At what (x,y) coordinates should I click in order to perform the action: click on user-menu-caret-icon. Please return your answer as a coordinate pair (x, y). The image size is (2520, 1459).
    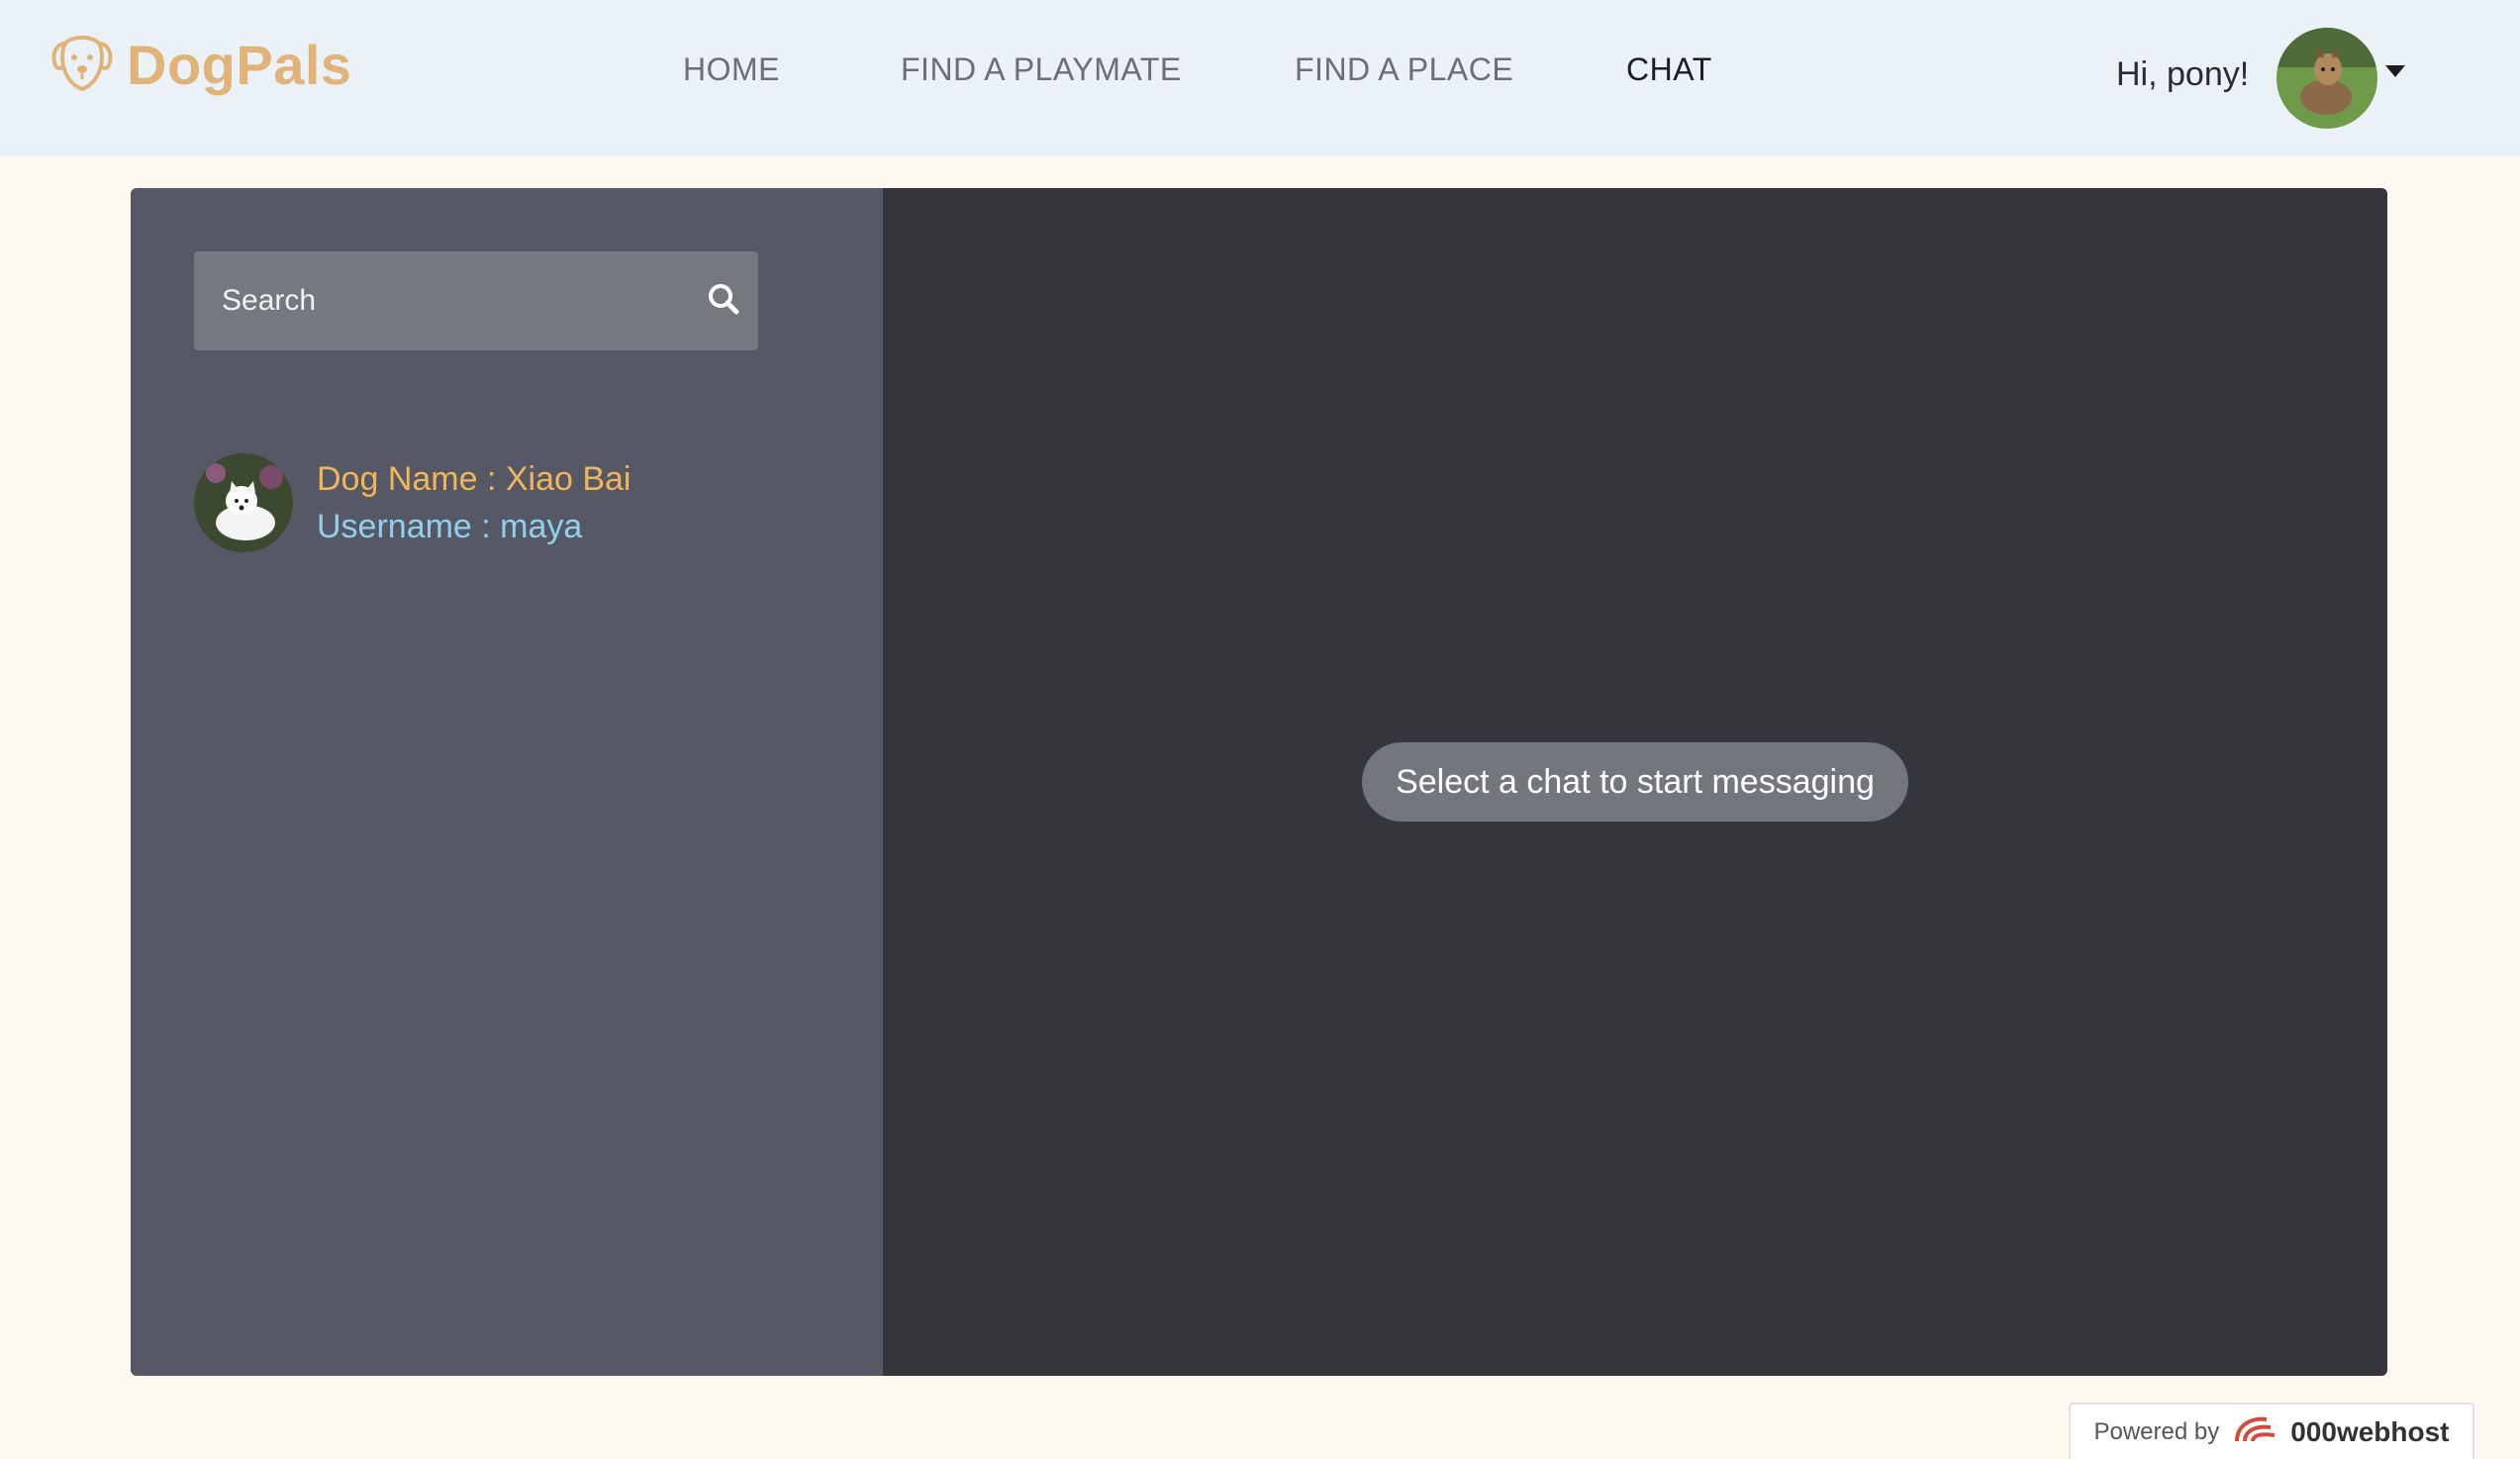
    Looking at the image, I should click on (2395, 71).